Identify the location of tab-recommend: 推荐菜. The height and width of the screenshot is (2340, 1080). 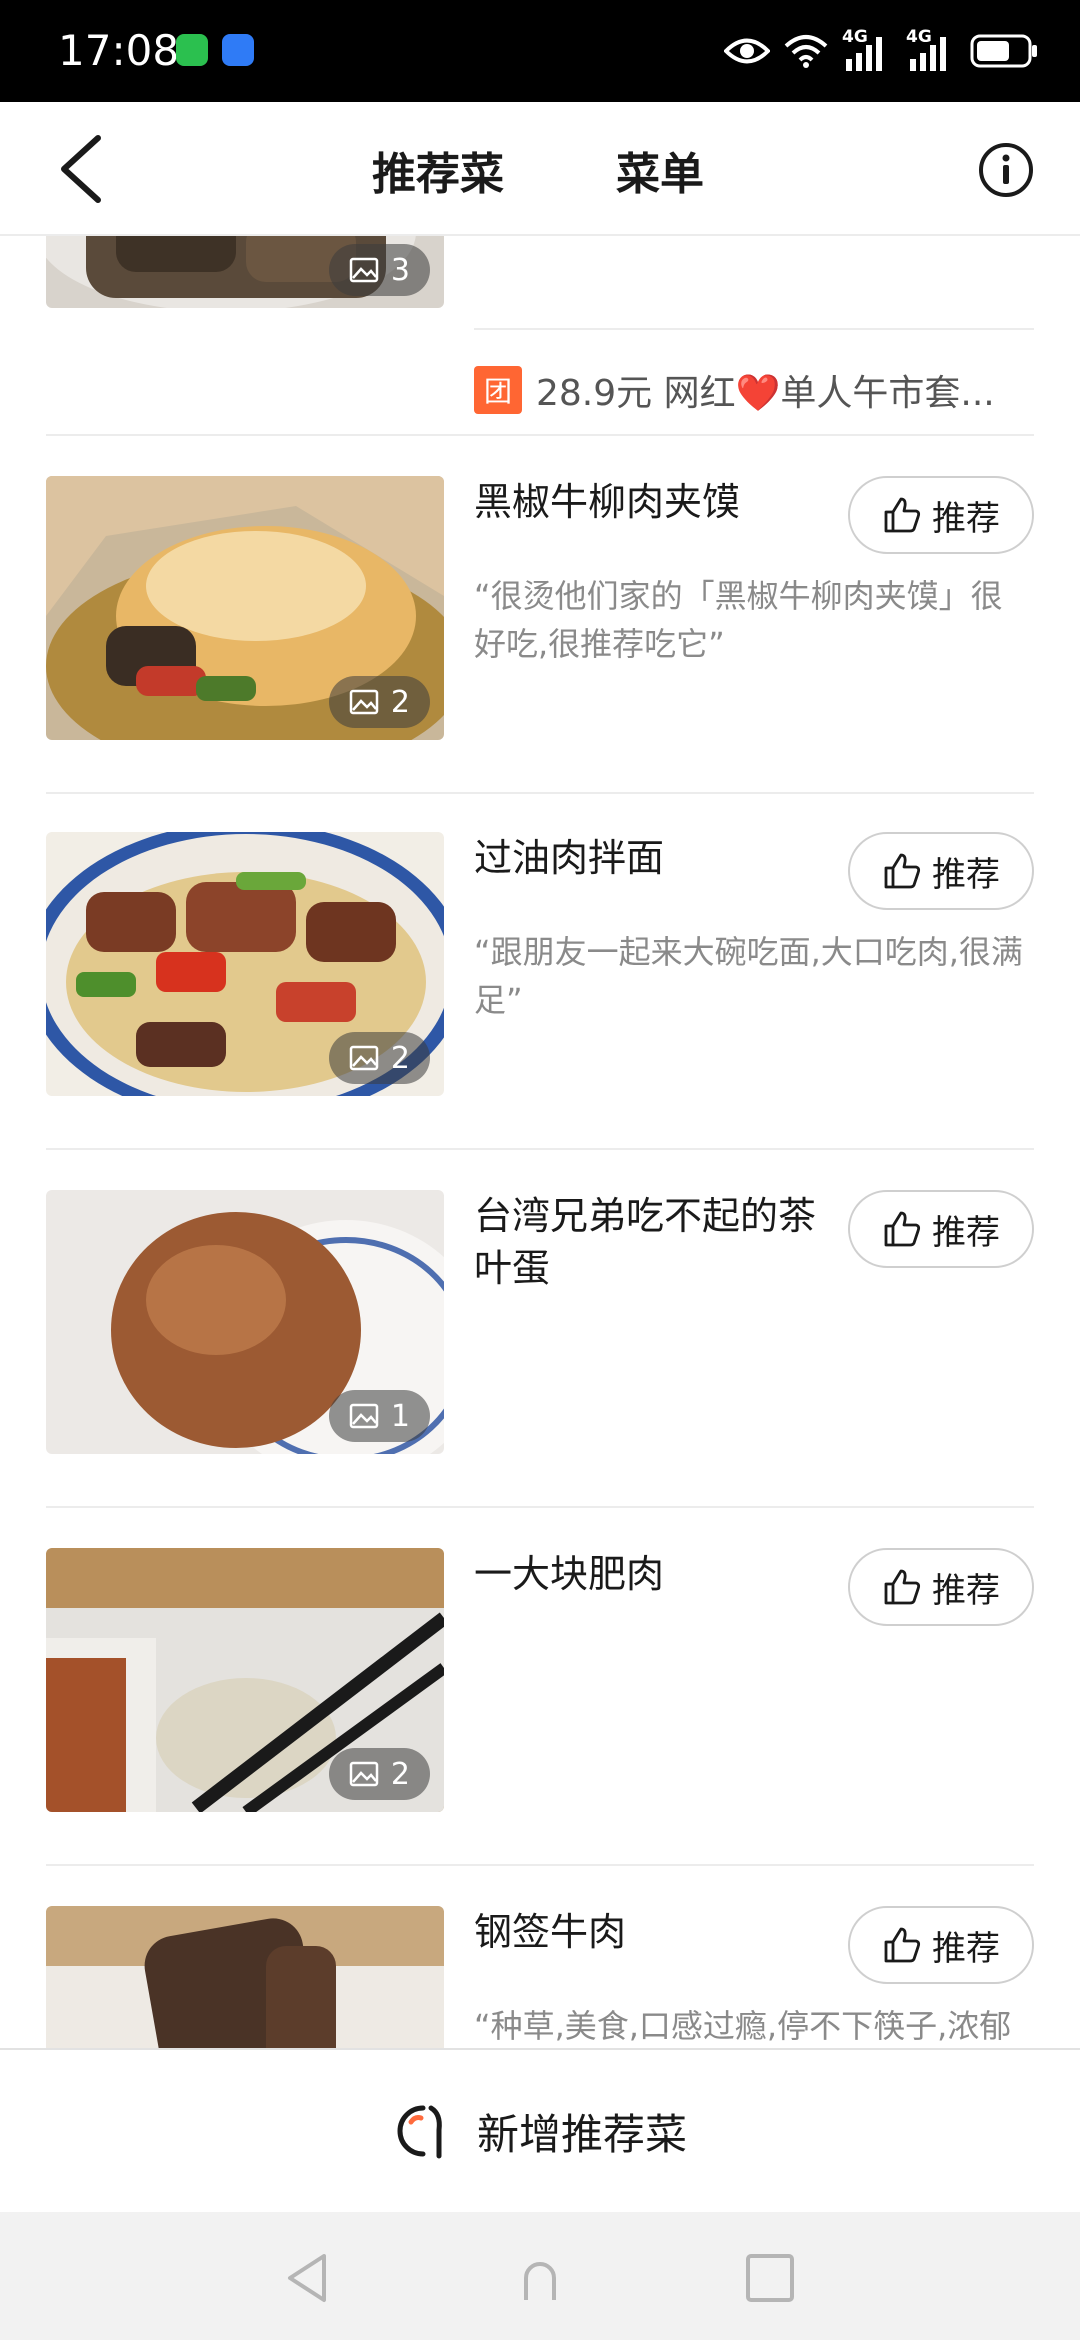
(438, 170).